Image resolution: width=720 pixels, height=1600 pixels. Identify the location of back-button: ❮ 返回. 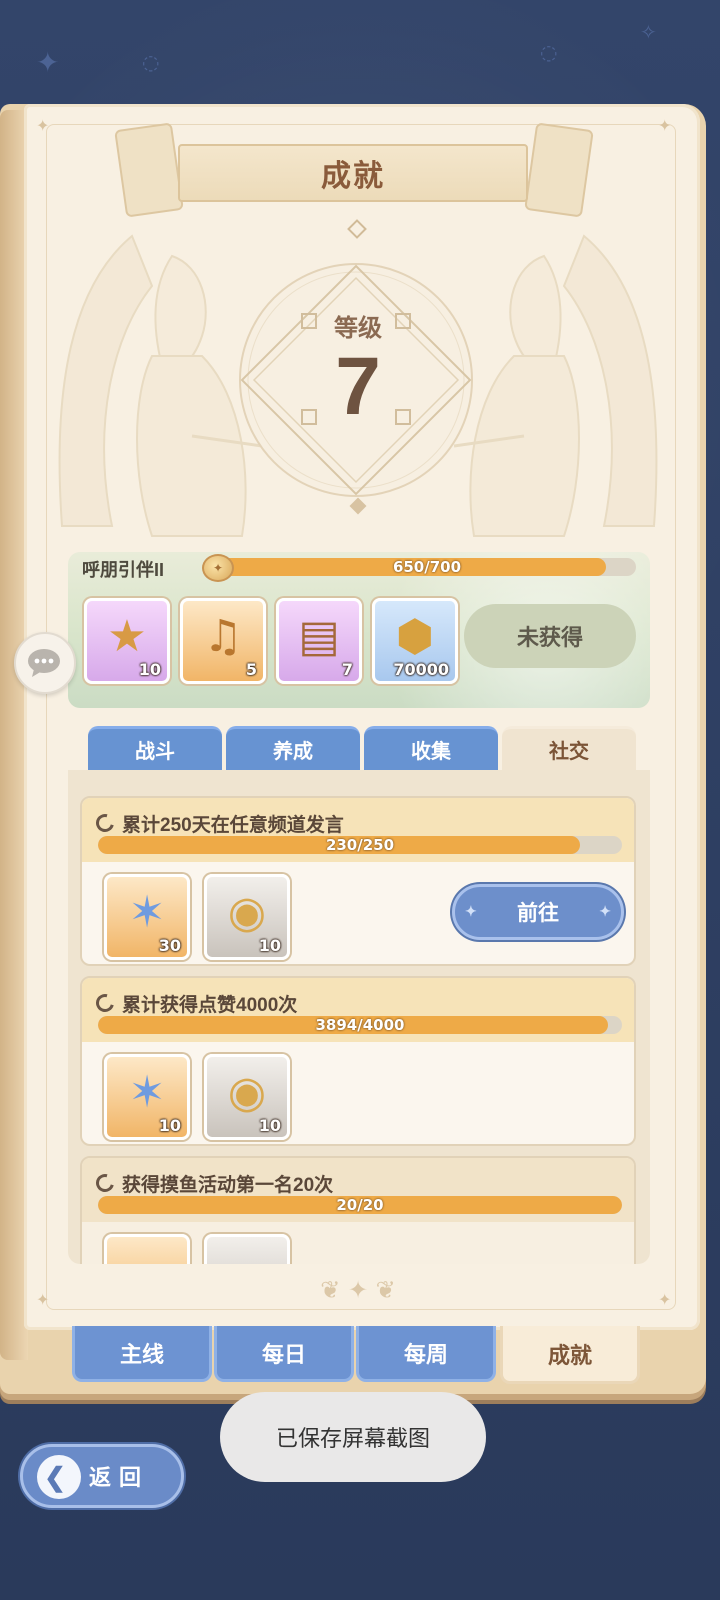
(102, 1476).